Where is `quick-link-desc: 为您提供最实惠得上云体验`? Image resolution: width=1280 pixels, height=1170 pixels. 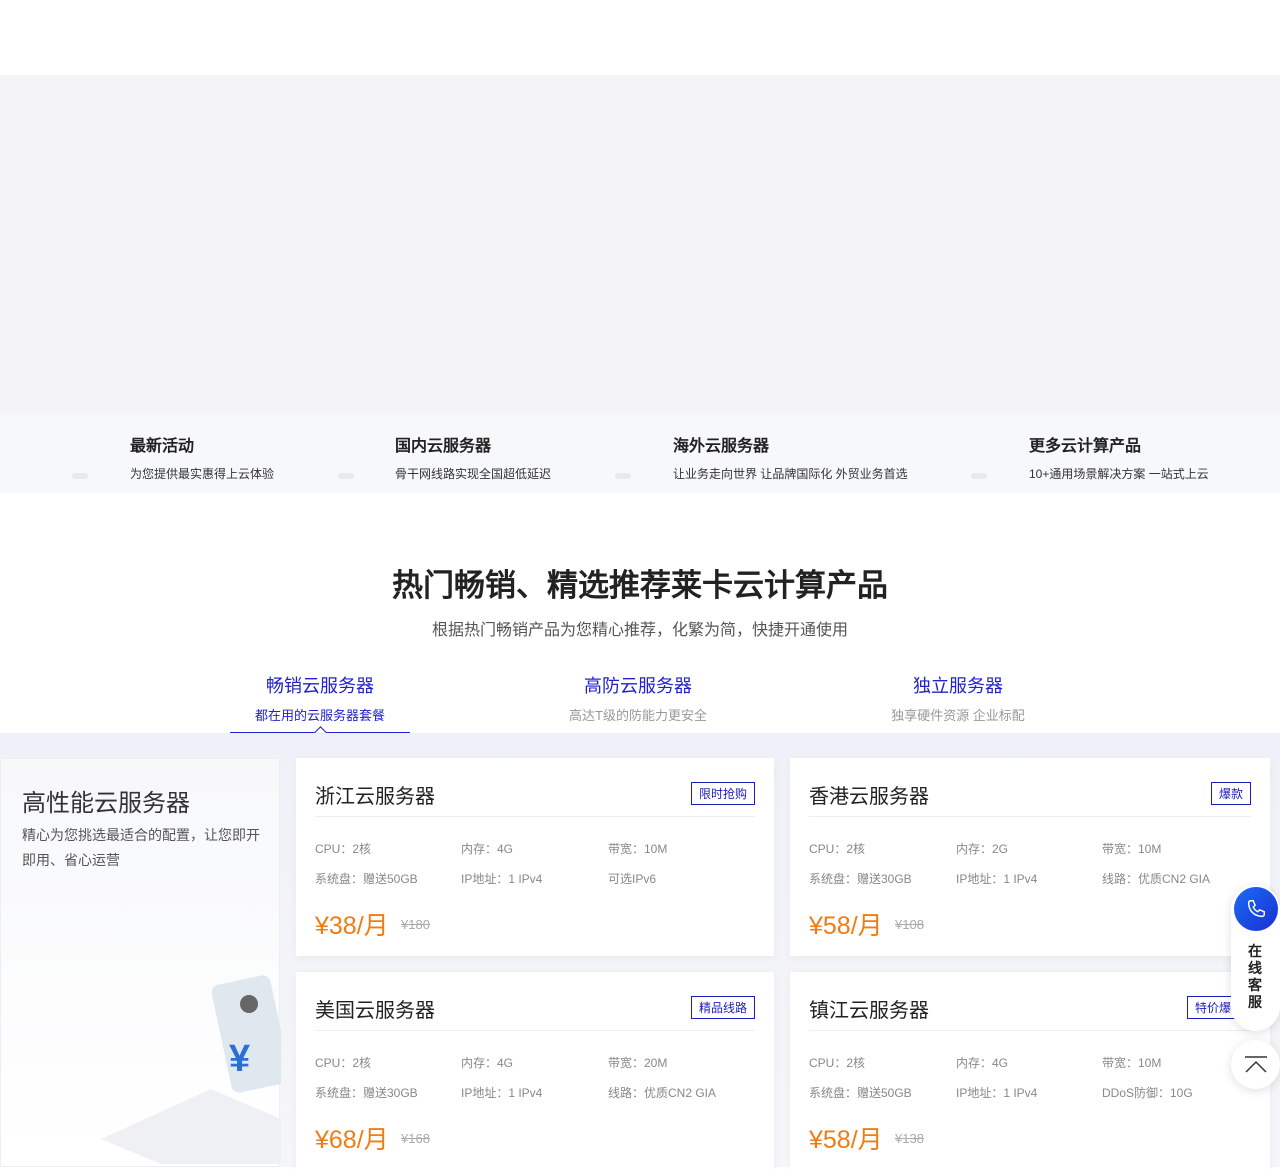 quick-link-desc: 为您提供最实惠得上云体验 is located at coordinates (202, 474).